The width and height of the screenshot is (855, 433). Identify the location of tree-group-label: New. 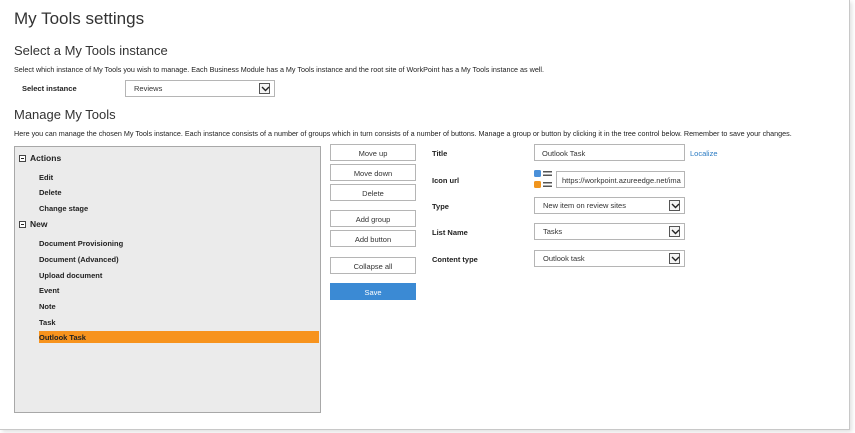
(39, 224).